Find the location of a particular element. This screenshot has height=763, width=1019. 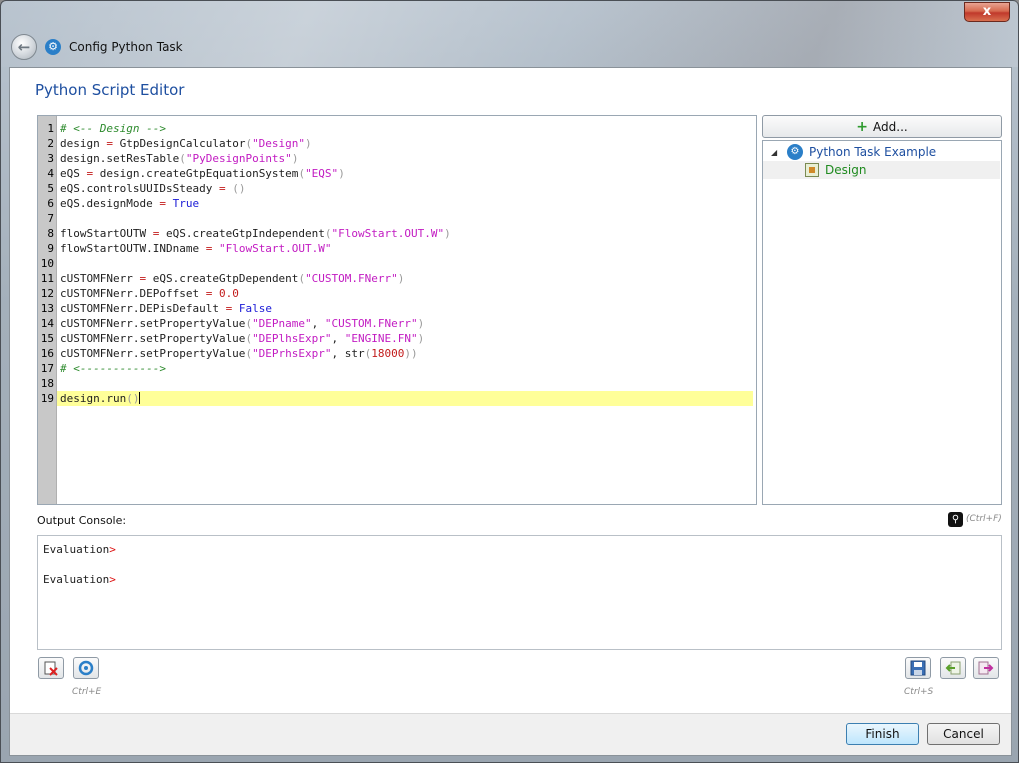

line-number: 15 is located at coordinates (47, 338).